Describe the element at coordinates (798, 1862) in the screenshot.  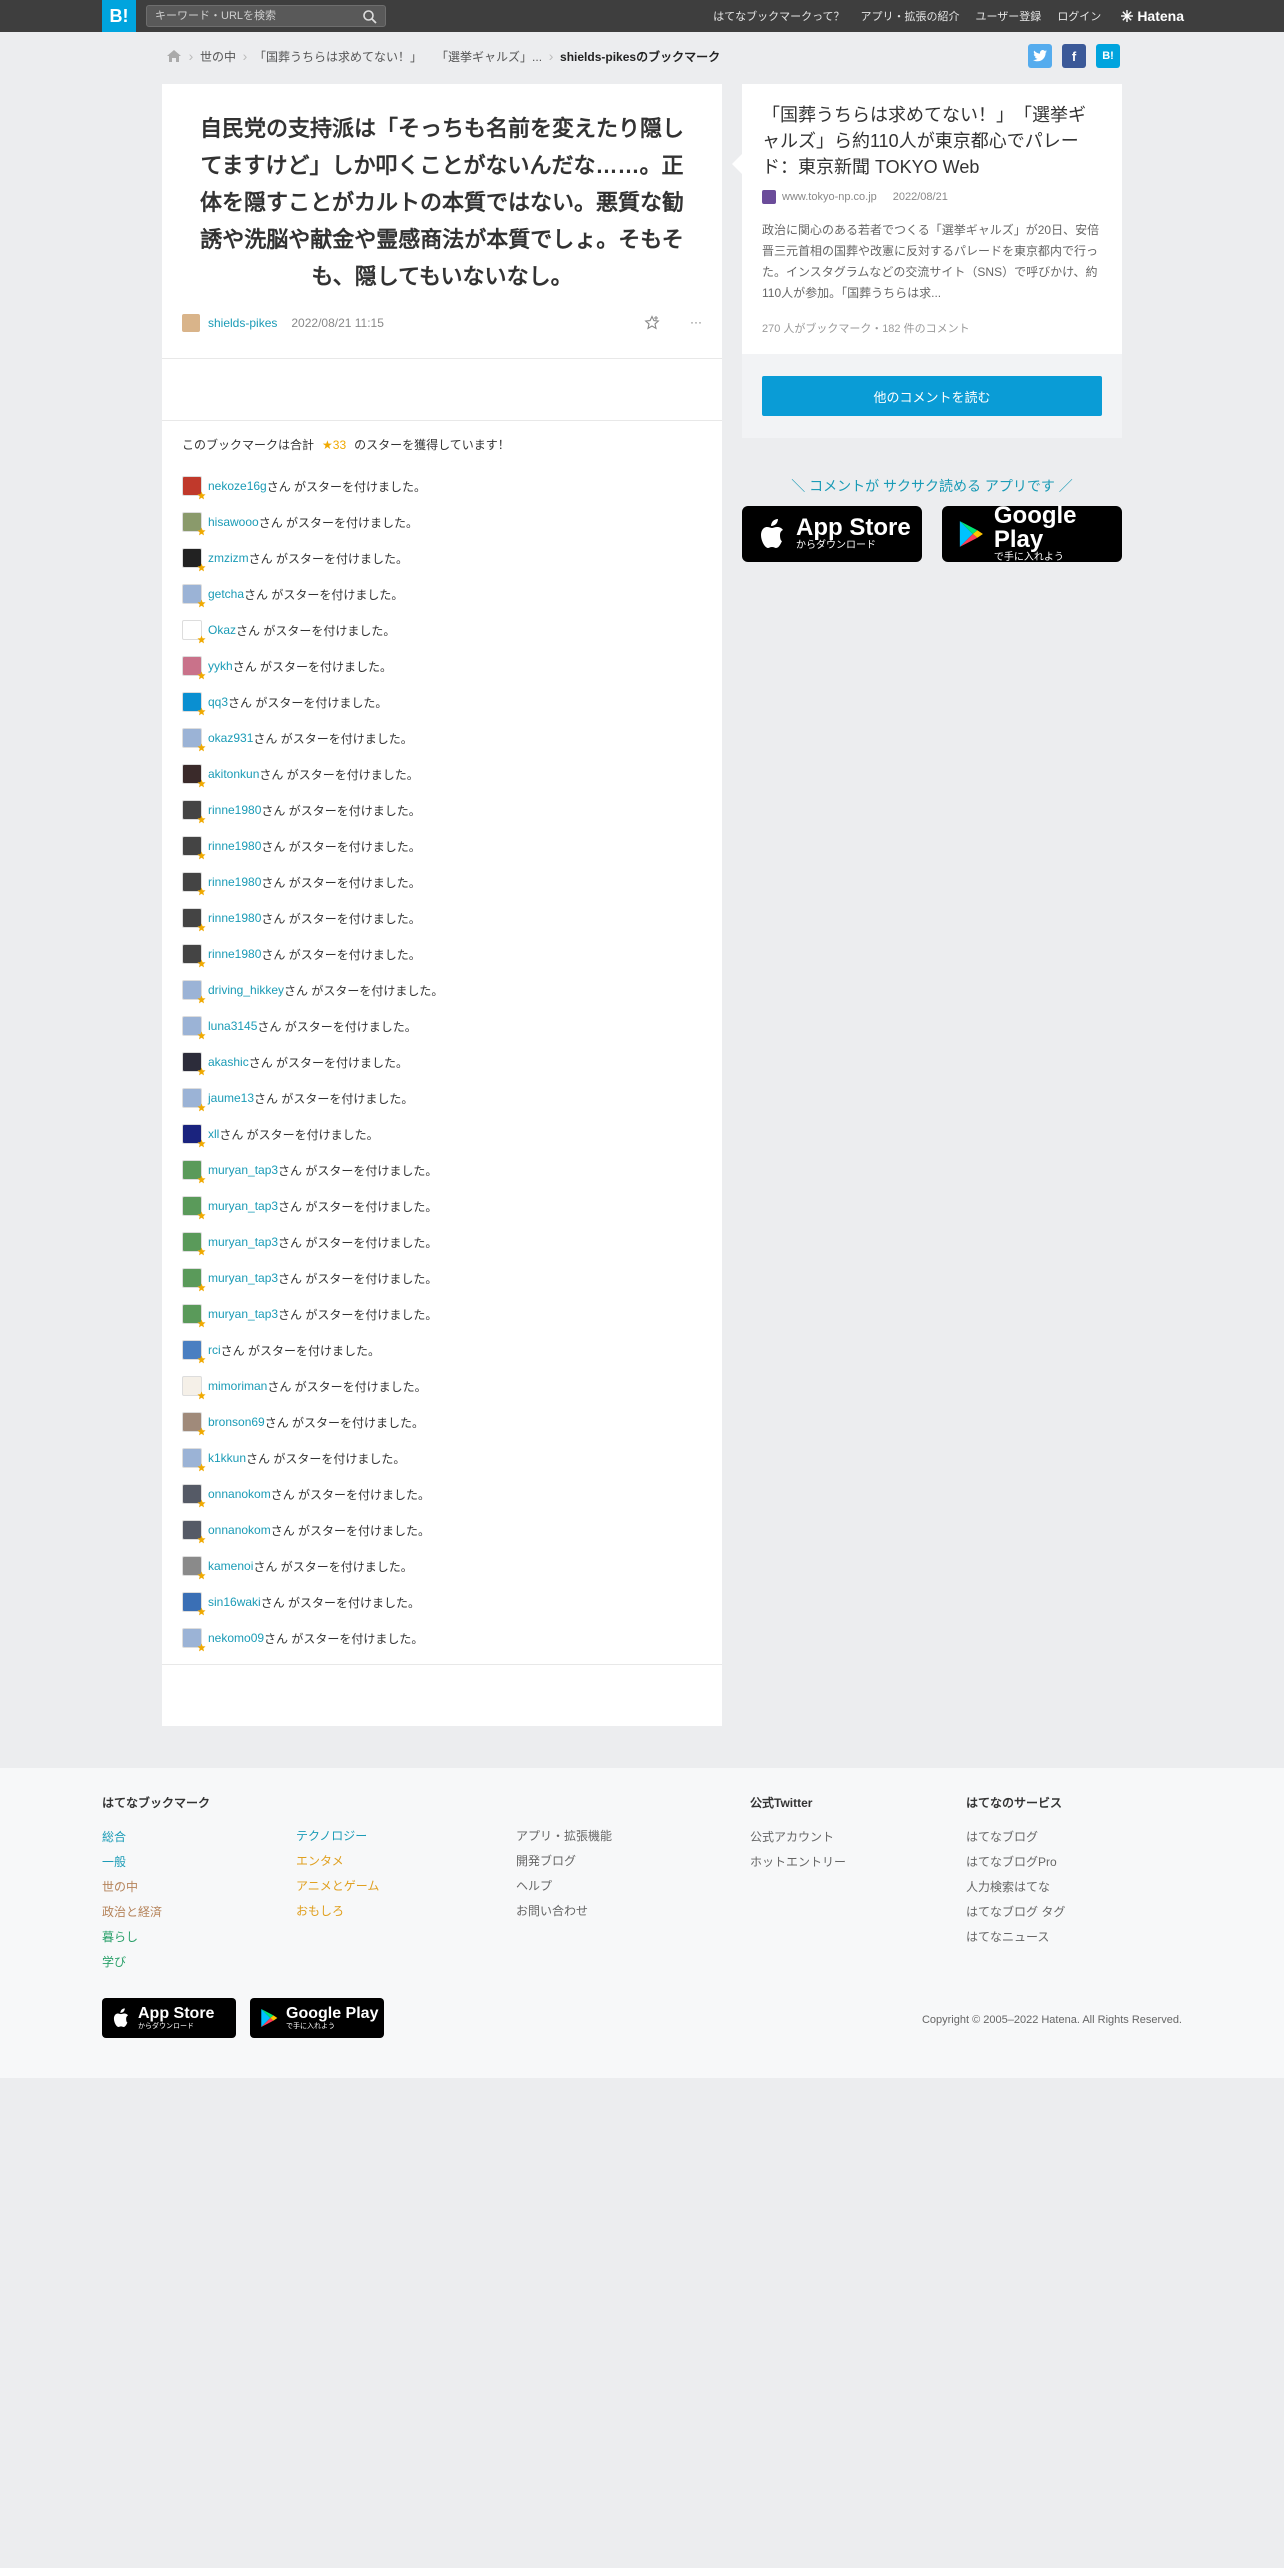
I see `footer-link: ホットエントリー` at that location.